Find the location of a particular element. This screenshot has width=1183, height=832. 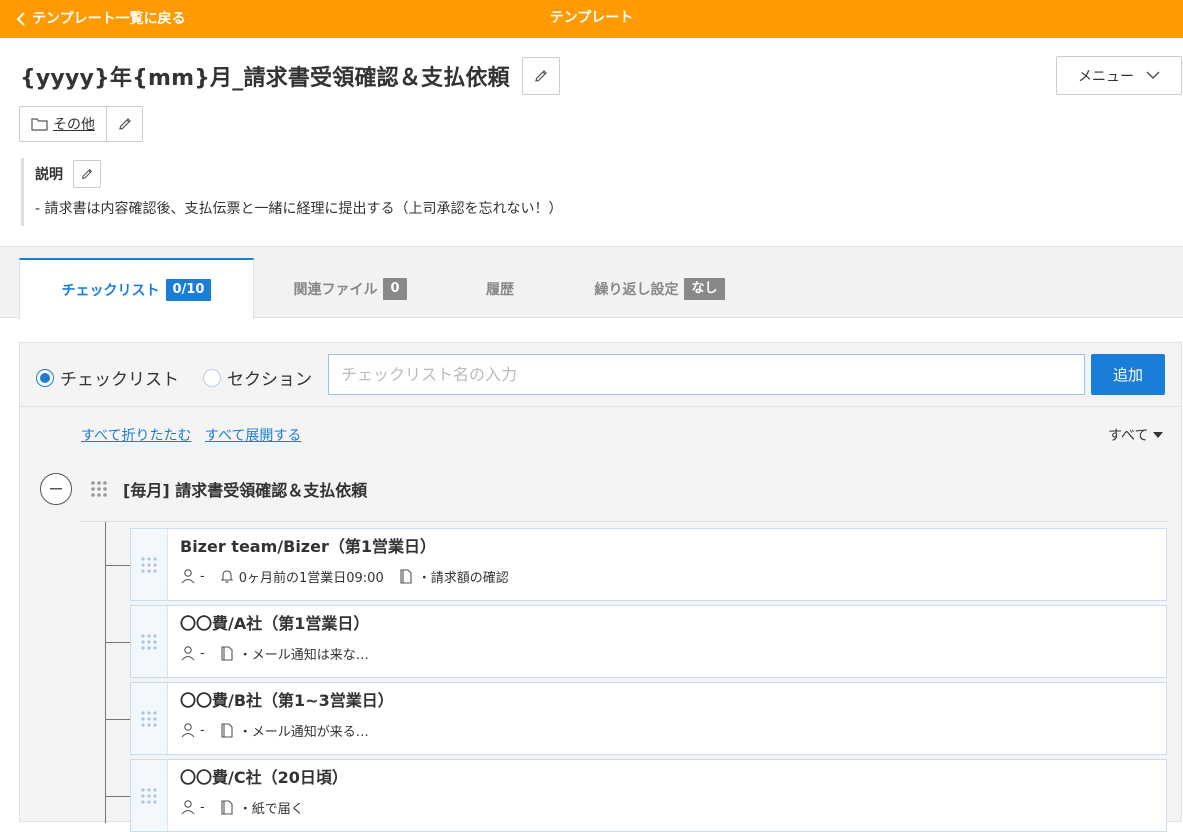

section-row: [毎月] 請求書受領確認＆支払依頼 is located at coordinates (605, 489).